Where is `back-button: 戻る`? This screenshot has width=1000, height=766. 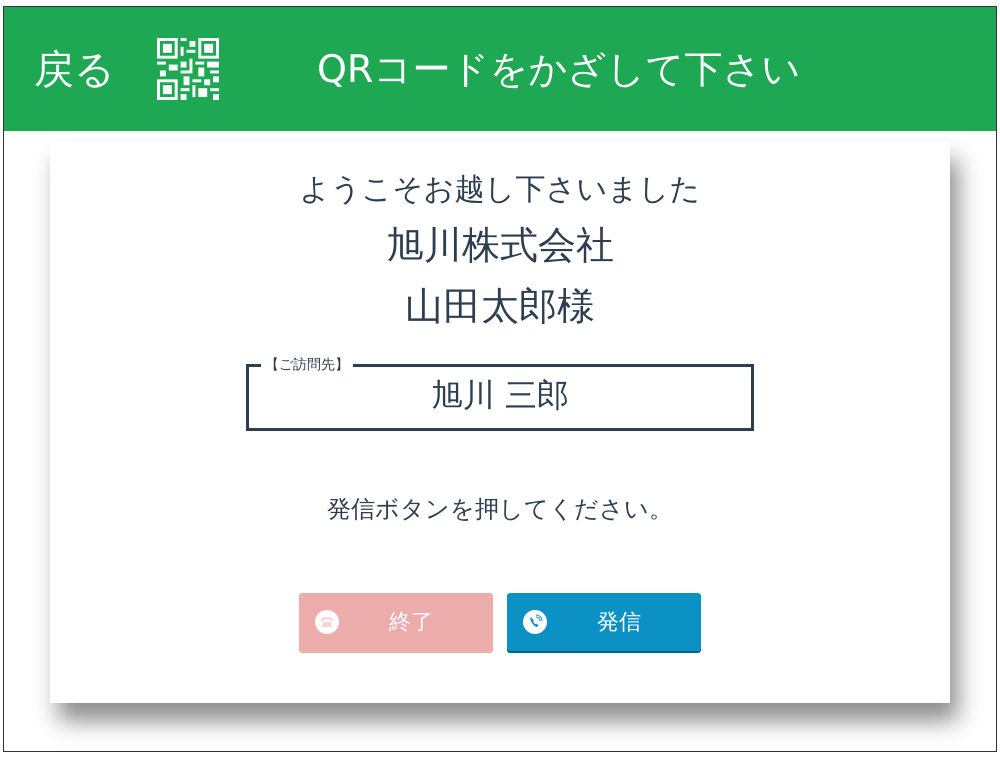 back-button: 戻る is located at coordinates (74, 69).